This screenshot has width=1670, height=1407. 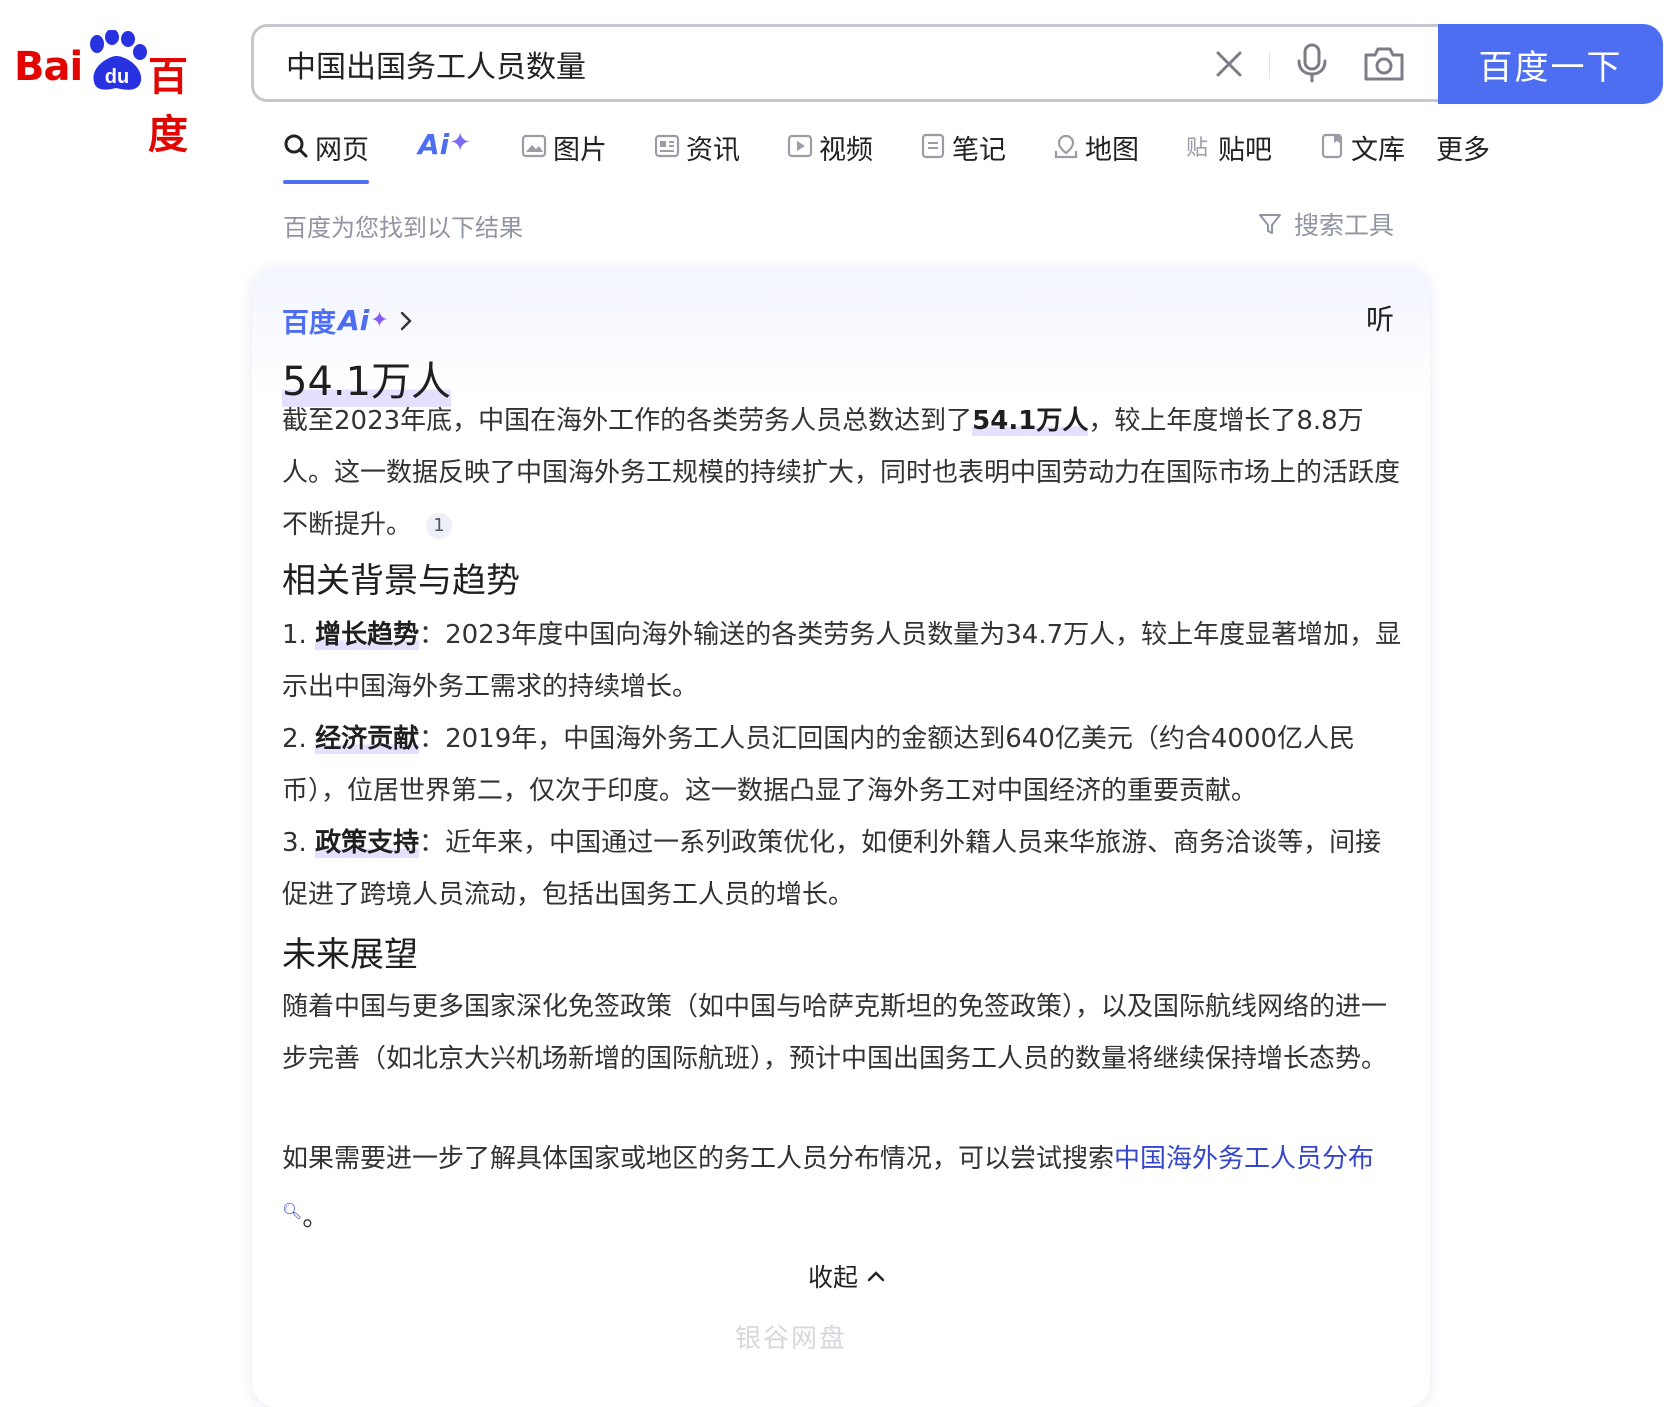 I want to click on tab-label: 图片, so click(x=580, y=150).